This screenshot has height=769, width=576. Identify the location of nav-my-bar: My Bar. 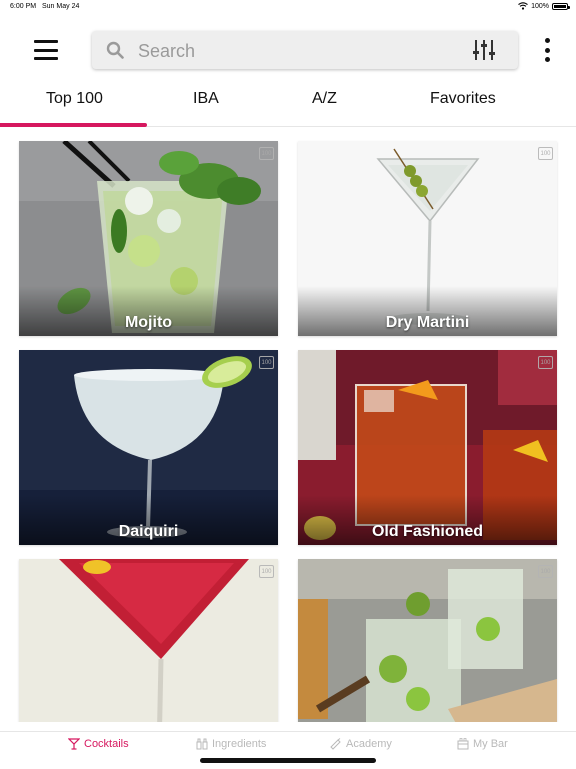
(482, 744).